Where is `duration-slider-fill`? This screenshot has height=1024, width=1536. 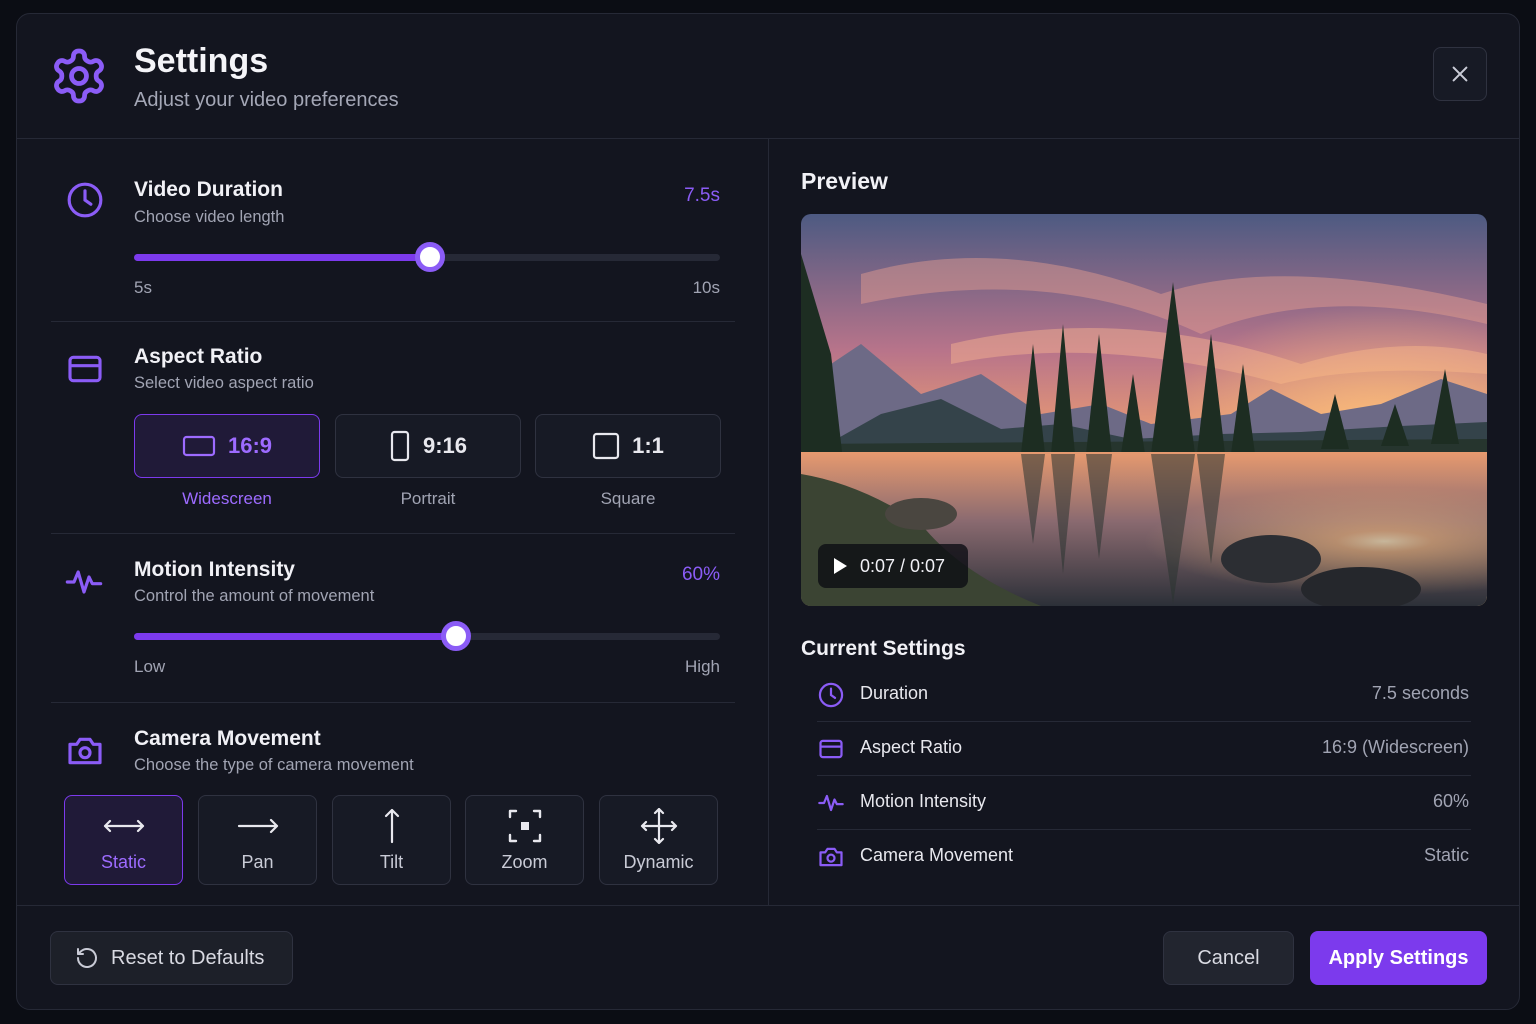
duration-slider-fill is located at coordinates (282, 257).